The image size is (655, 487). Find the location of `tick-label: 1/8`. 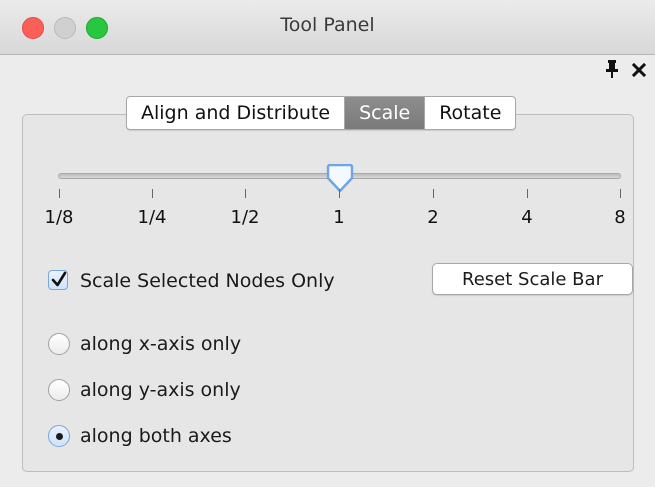

tick-label: 1/8 is located at coordinates (59, 217).